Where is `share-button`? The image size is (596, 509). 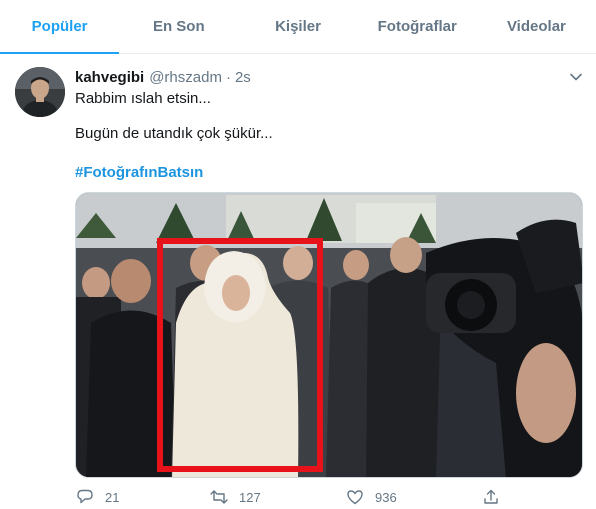
share-button is located at coordinates (491, 496).